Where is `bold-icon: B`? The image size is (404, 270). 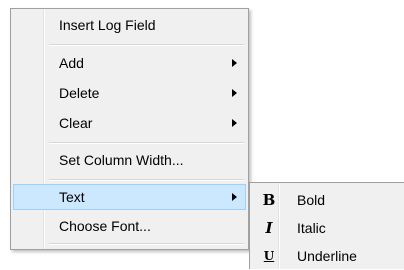 bold-icon: B is located at coordinates (269, 200).